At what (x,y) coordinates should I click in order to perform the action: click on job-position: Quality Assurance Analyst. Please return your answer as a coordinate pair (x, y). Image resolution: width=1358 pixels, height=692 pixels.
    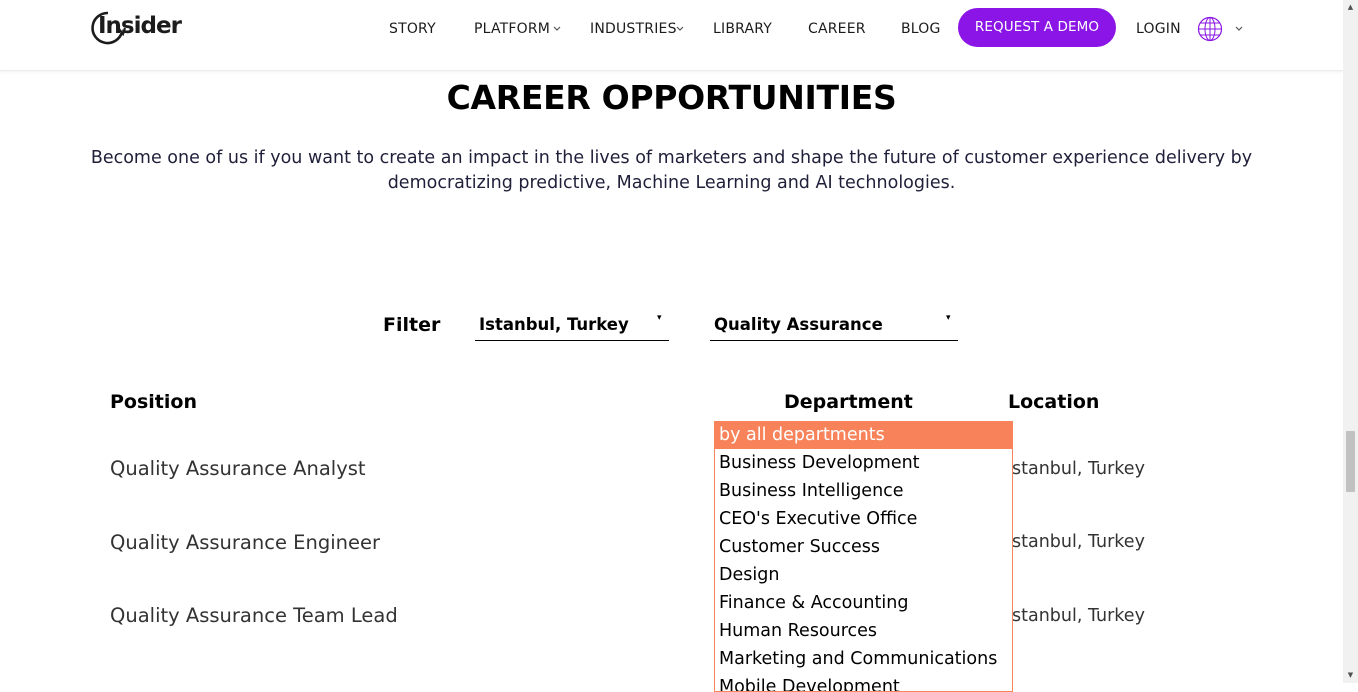
    Looking at the image, I should click on (238, 468).